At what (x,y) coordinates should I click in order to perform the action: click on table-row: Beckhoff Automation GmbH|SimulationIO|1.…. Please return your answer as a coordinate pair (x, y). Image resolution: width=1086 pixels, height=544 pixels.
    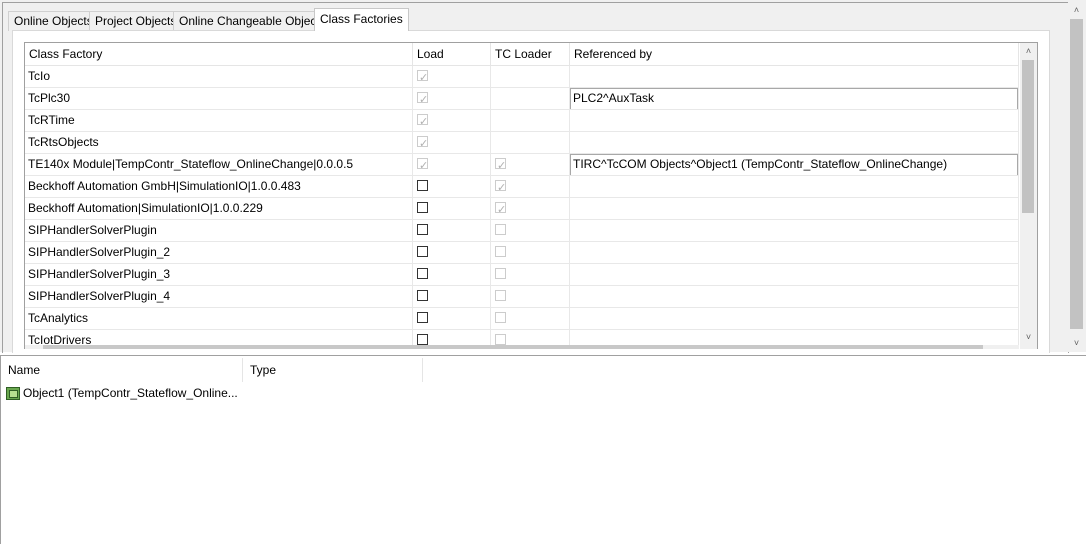
    Looking at the image, I should click on (522, 187).